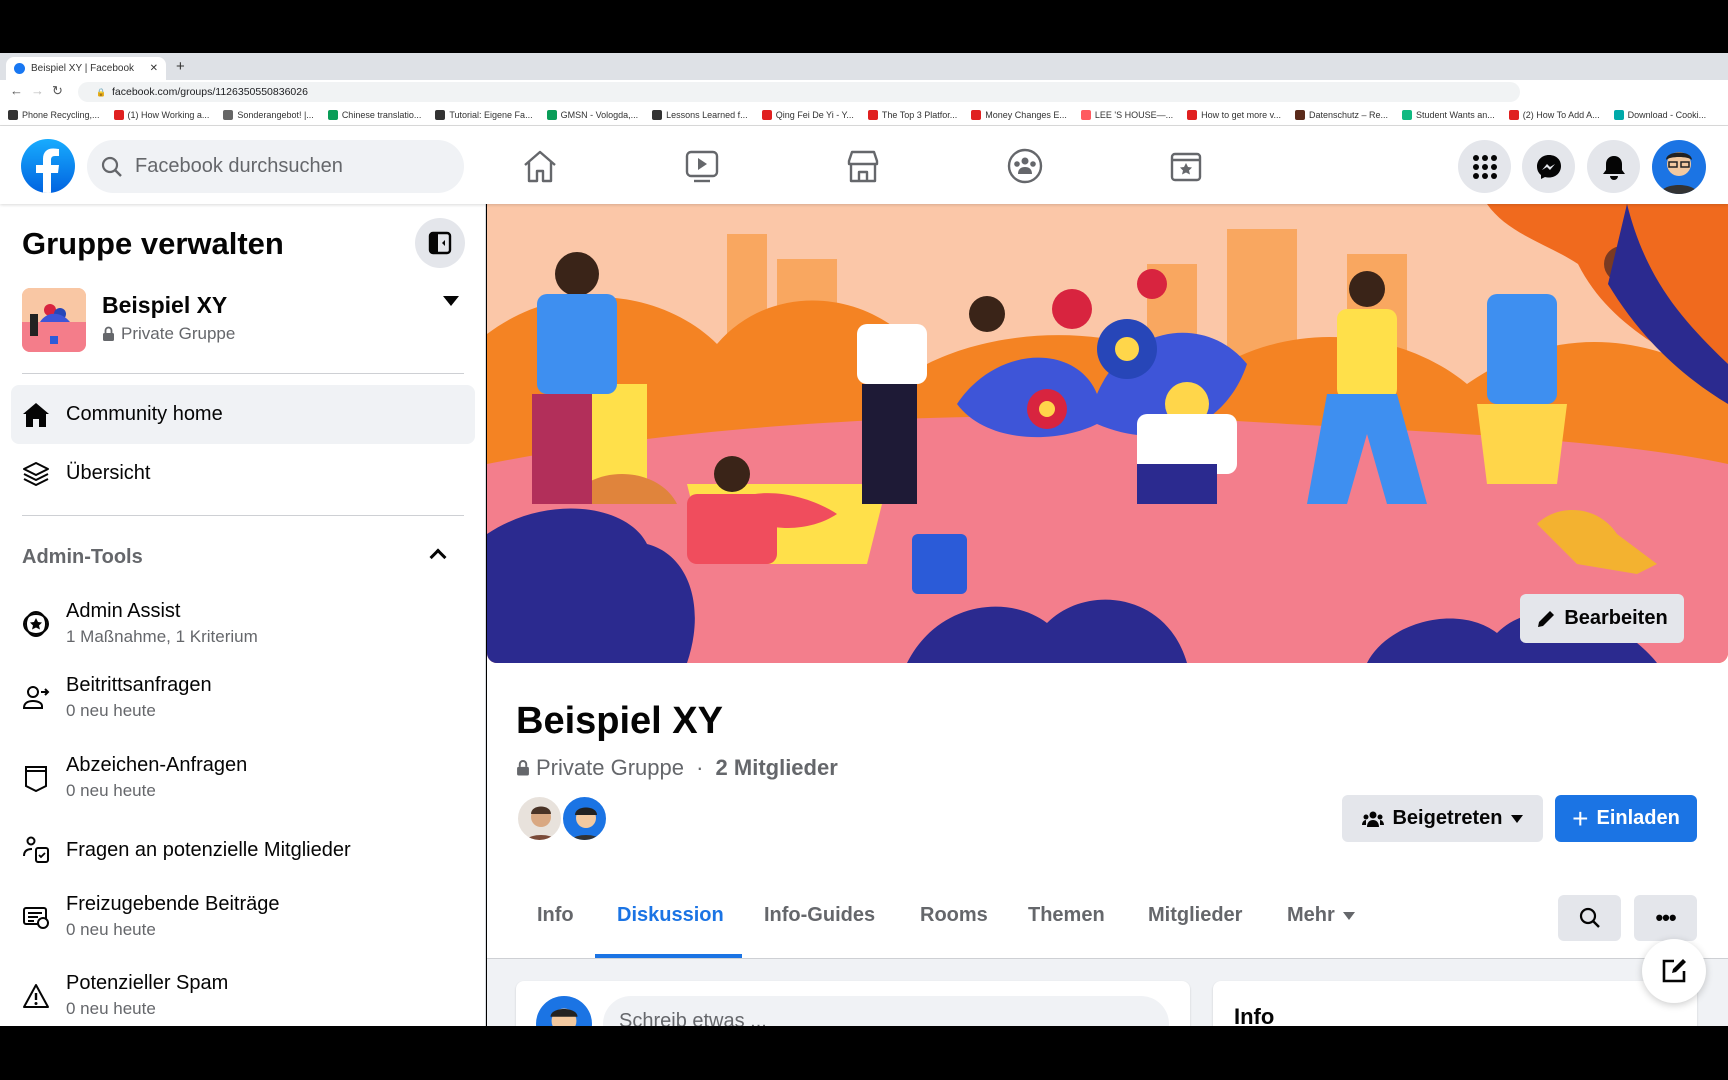 This screenshot has height=1080, width=1728. What do you see at coordinates (1602, 618) in the screenshot?
I see `edit-cover-button: Bearbeiten` at bounding box center [1602, 618].